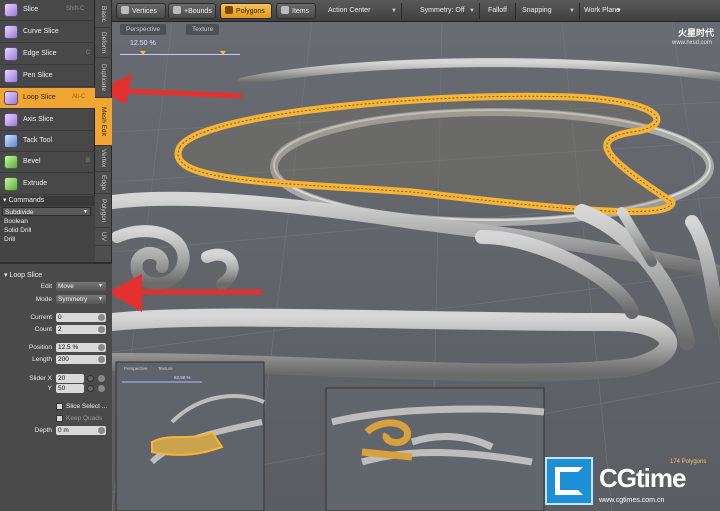 The height and width of the screenshot is (511, 720). Describe the element at coordinates (192, 11) in the screenshot. I see `bounds-mode-button: +Bounds` at that location.